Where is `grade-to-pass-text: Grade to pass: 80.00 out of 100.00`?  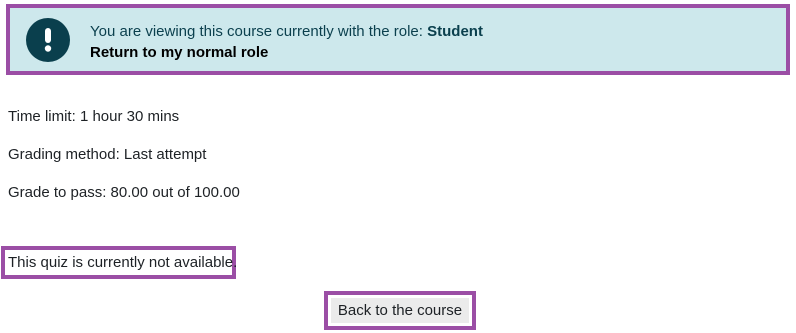
grade-to-pass-text: Grade to pass: 80.00 out of 100.00 is located at coordinates (124, 192).